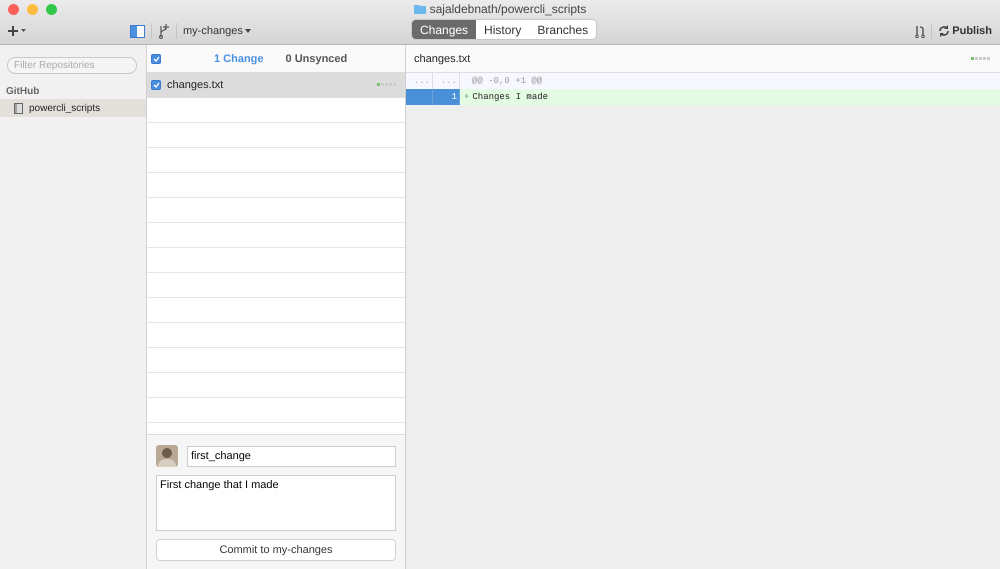 Image resolution: width=1000 pixels, height=569 pixels. What do you see at coordinates (247, 31) in the screenshot?
I see `caret-icon` at bounding box center [247, 31].